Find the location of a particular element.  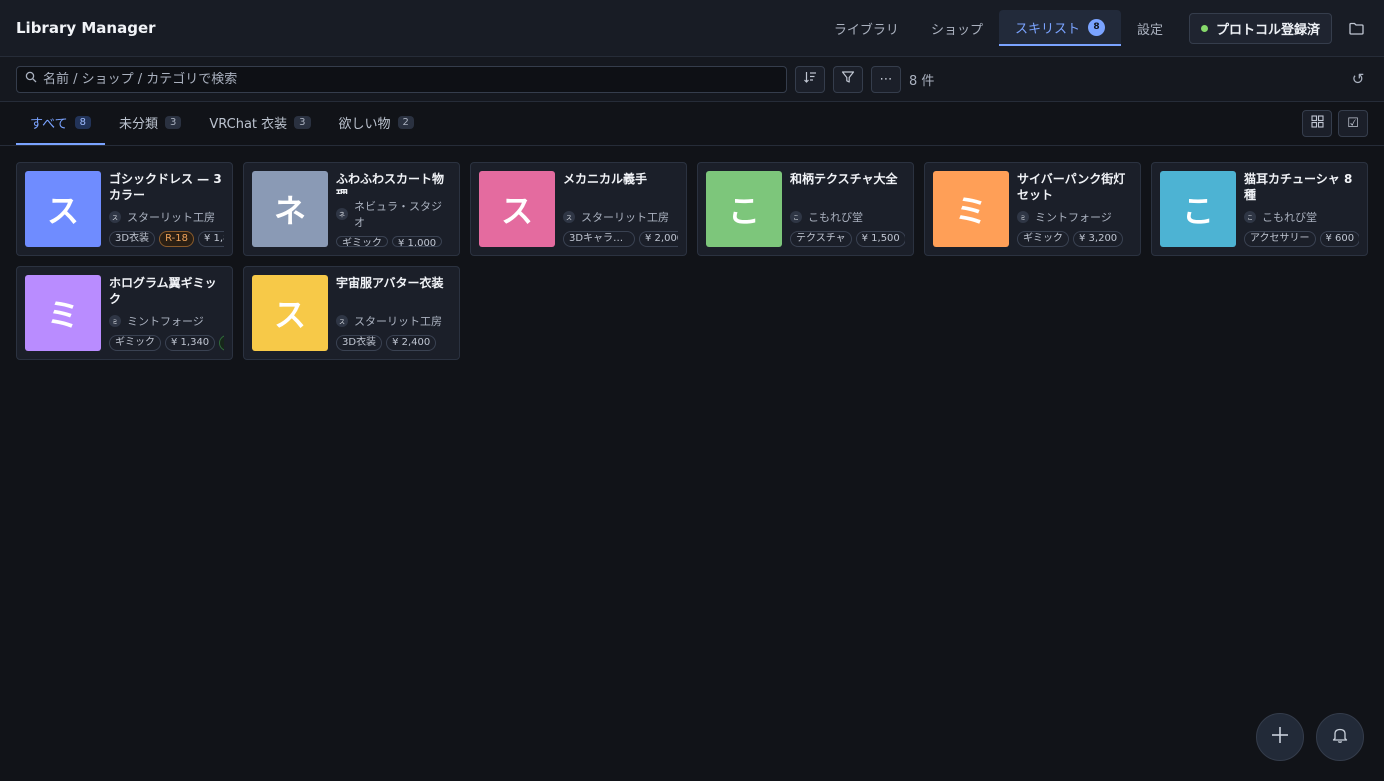

select-mode-button: ☑ is located at coordinates (1353, 123).